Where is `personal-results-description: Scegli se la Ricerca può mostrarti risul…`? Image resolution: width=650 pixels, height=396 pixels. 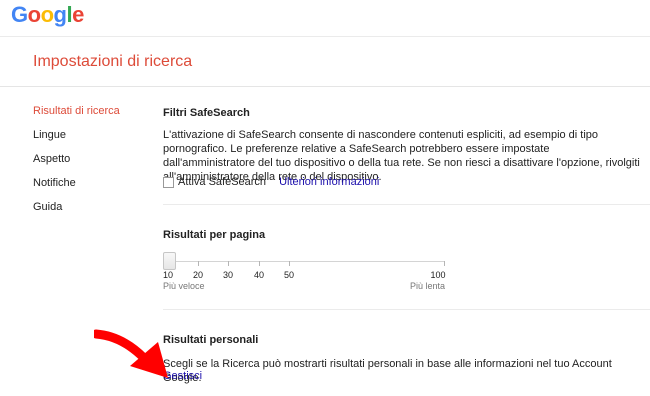 personal-results-description: Scegli se la Ricerca può mostrarti risul… is located at coordinates (387, 371).